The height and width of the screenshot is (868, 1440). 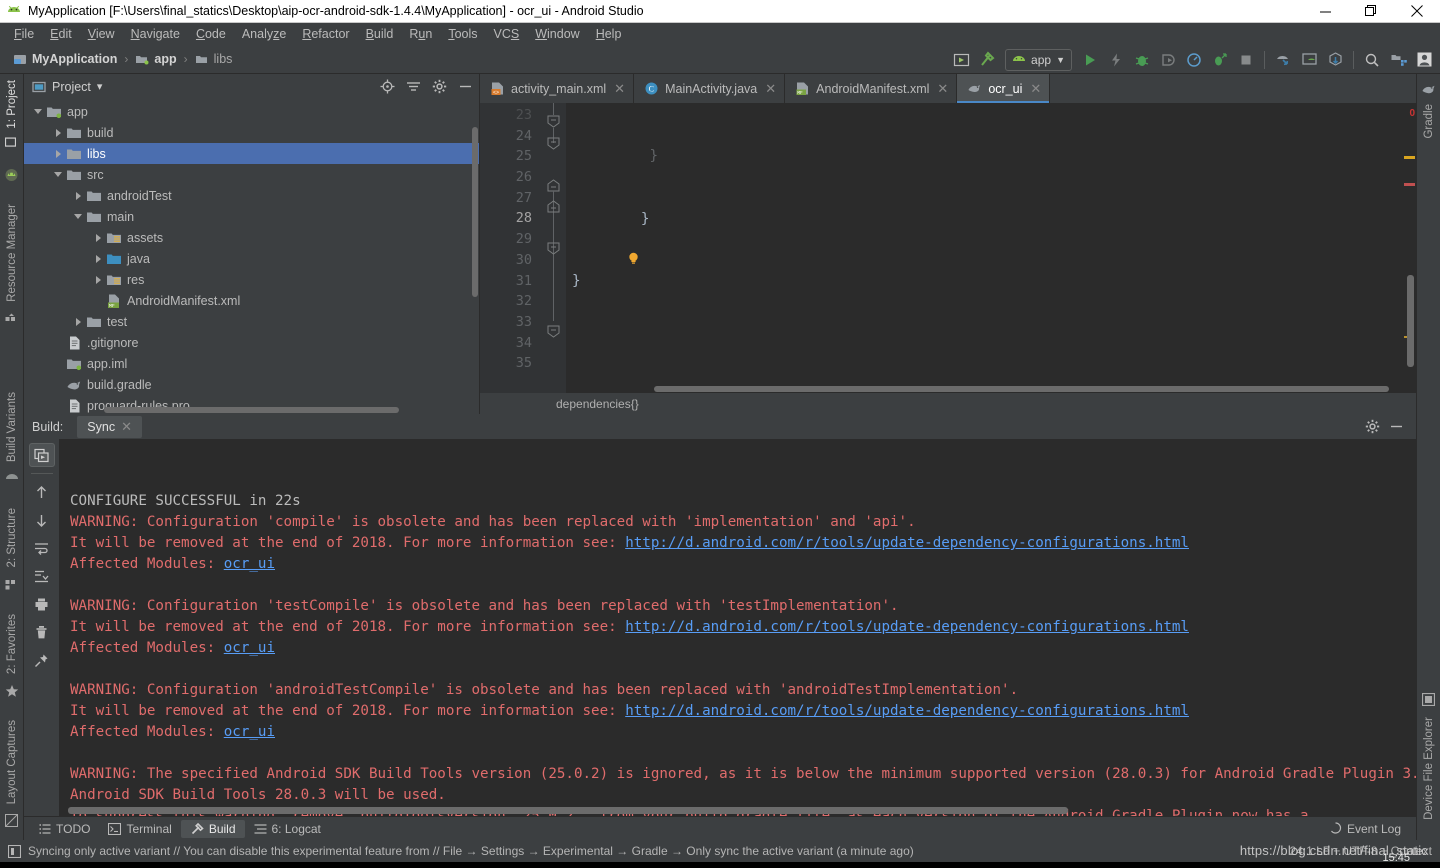 What do you see at coordinates (1417, 11) in the screenshot?
I see `close-button` at bounding box center [1417, 11].